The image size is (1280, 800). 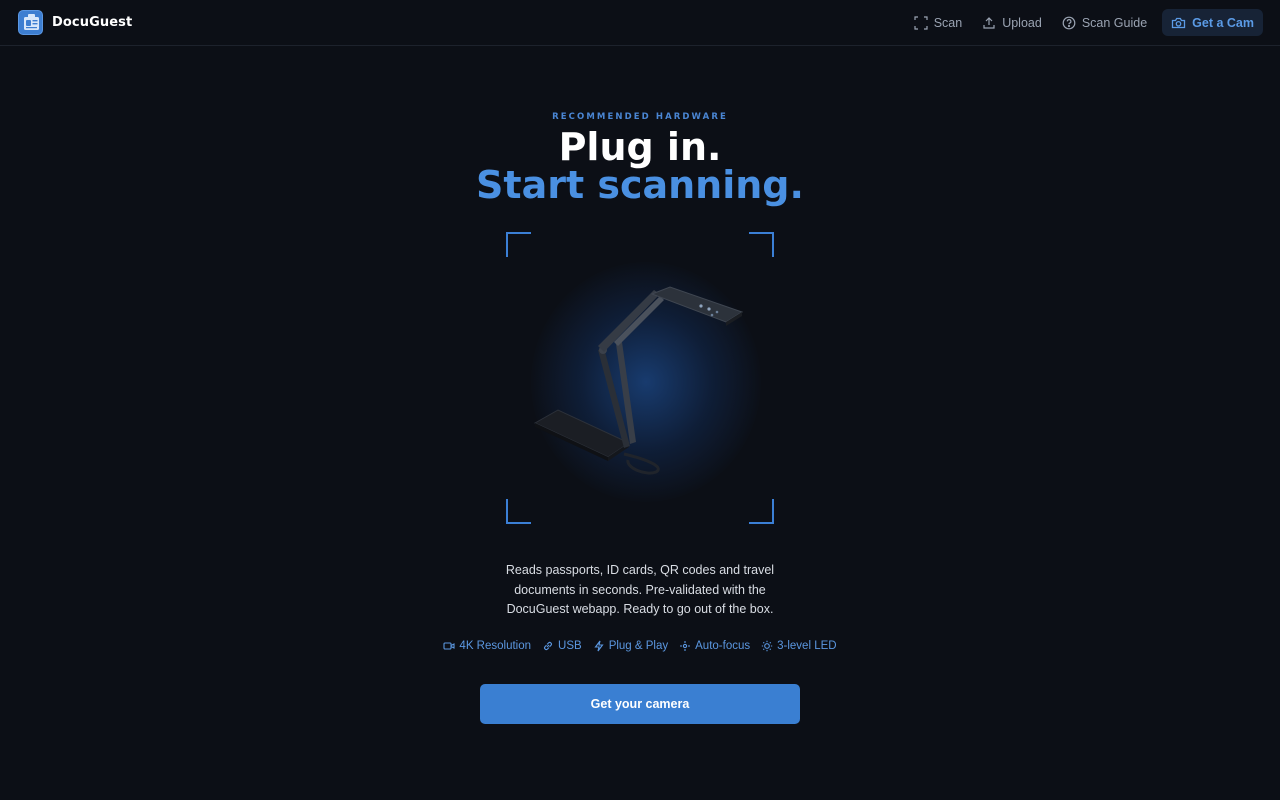 What do you see at coordinates (548, 646) in the screenshot?
I see `link-icon` at bounding box center [548, 646].